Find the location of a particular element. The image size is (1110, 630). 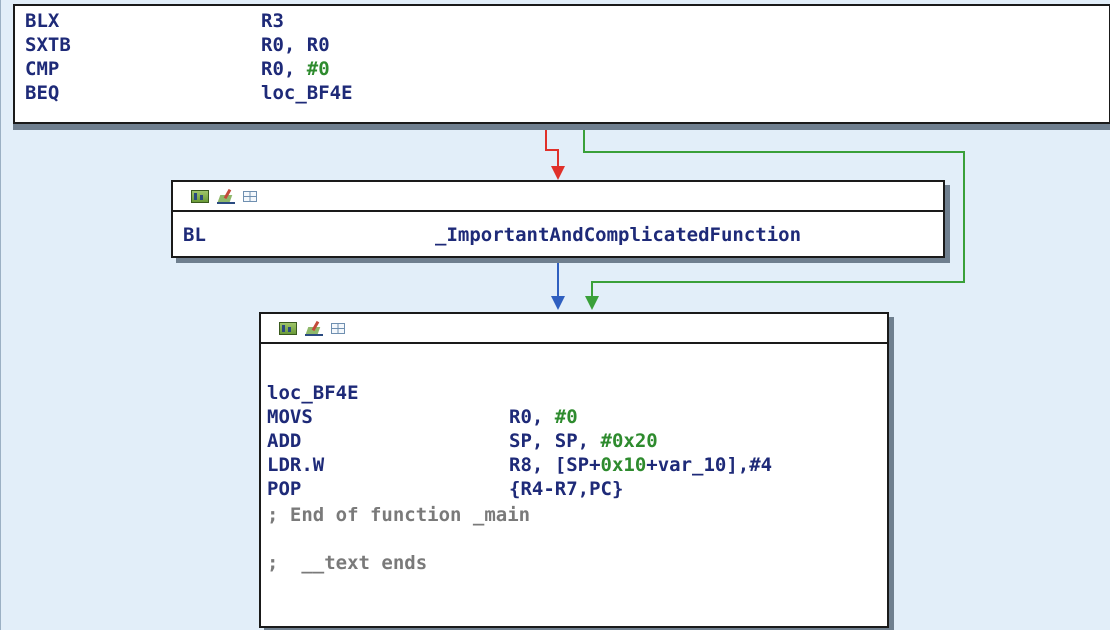

edge-true-arrowhead is located at coordinates (592, 303).